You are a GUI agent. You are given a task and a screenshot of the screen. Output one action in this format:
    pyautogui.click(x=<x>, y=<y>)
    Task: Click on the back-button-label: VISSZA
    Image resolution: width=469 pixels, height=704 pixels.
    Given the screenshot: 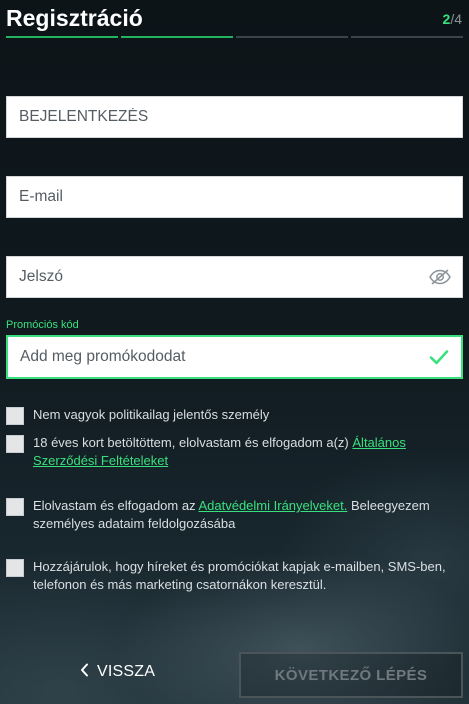 What is the action you would take?
    pyautogui.click(x=126, y=671)
    